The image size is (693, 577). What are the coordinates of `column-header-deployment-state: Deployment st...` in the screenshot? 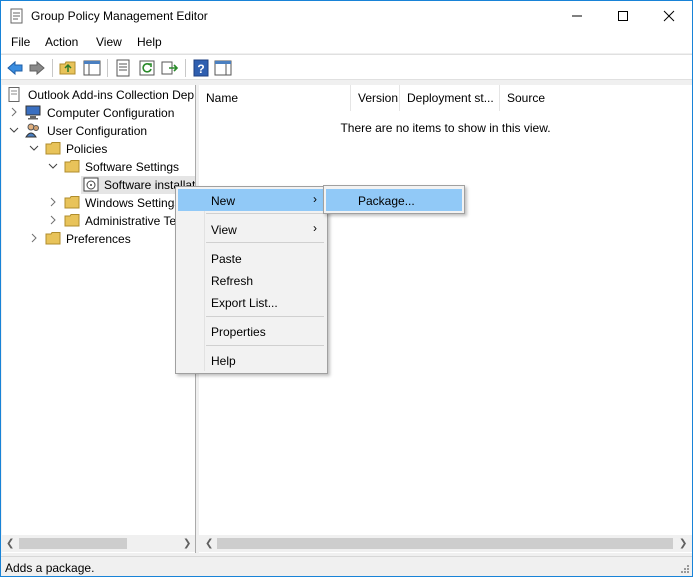 It's located at (450, 98).